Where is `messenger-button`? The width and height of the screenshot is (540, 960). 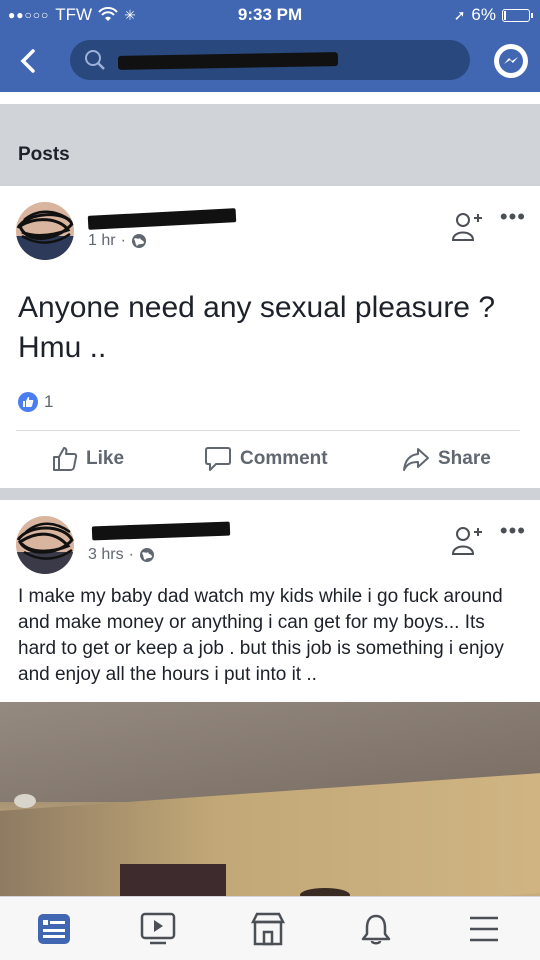 messenger-button is located at coordinates (511, 61).